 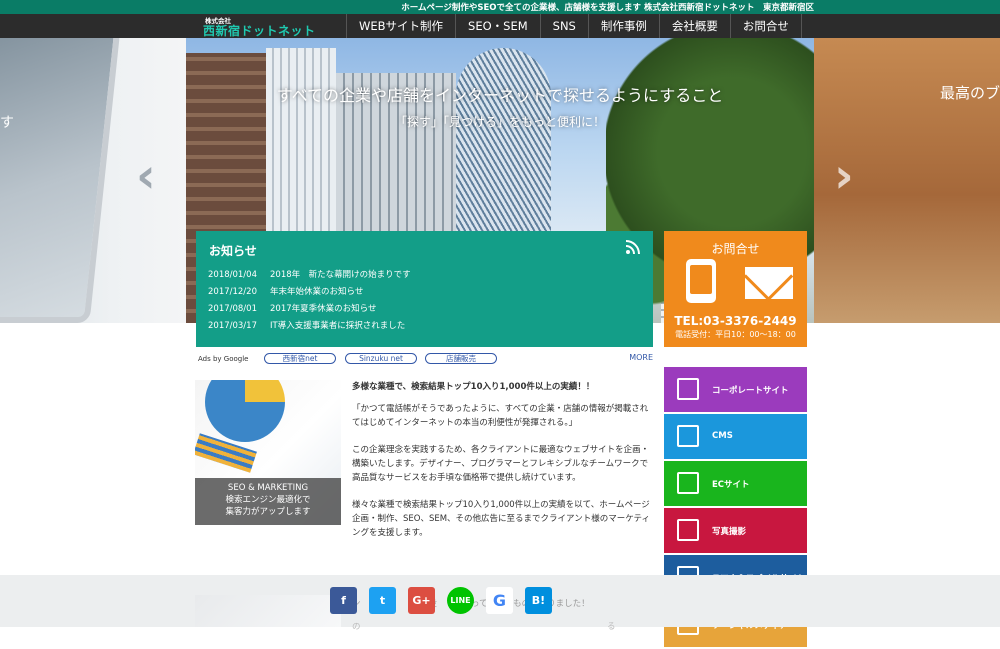 I want to click on nav-item-web: WEBサイト制作, so click(x=400, y=26).